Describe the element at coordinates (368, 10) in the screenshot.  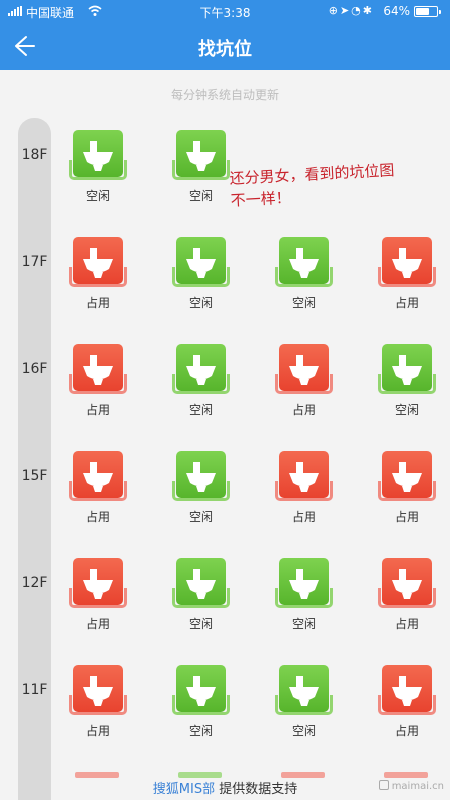
I see `bluetooth-icon: ✱` at that location.